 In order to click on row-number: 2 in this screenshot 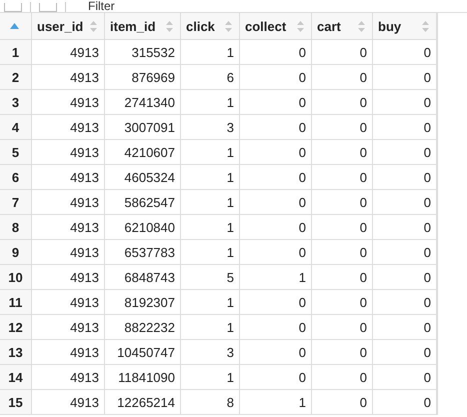, I will do `click(16, 77)`.